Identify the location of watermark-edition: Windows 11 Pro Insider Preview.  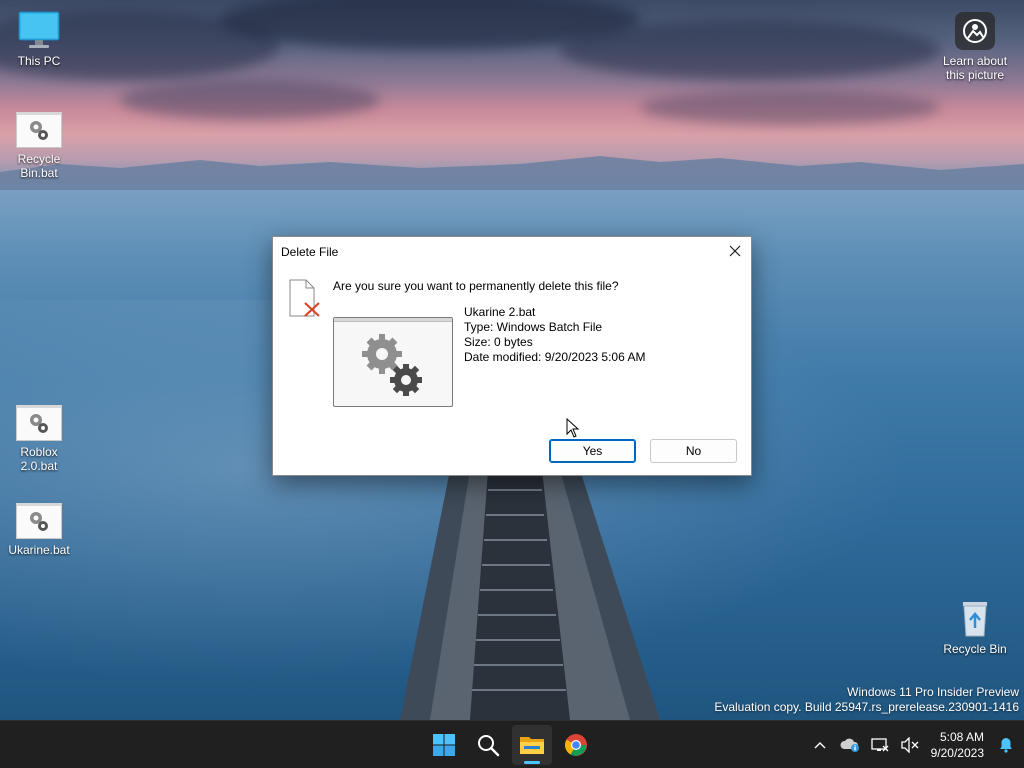
(933, 692).